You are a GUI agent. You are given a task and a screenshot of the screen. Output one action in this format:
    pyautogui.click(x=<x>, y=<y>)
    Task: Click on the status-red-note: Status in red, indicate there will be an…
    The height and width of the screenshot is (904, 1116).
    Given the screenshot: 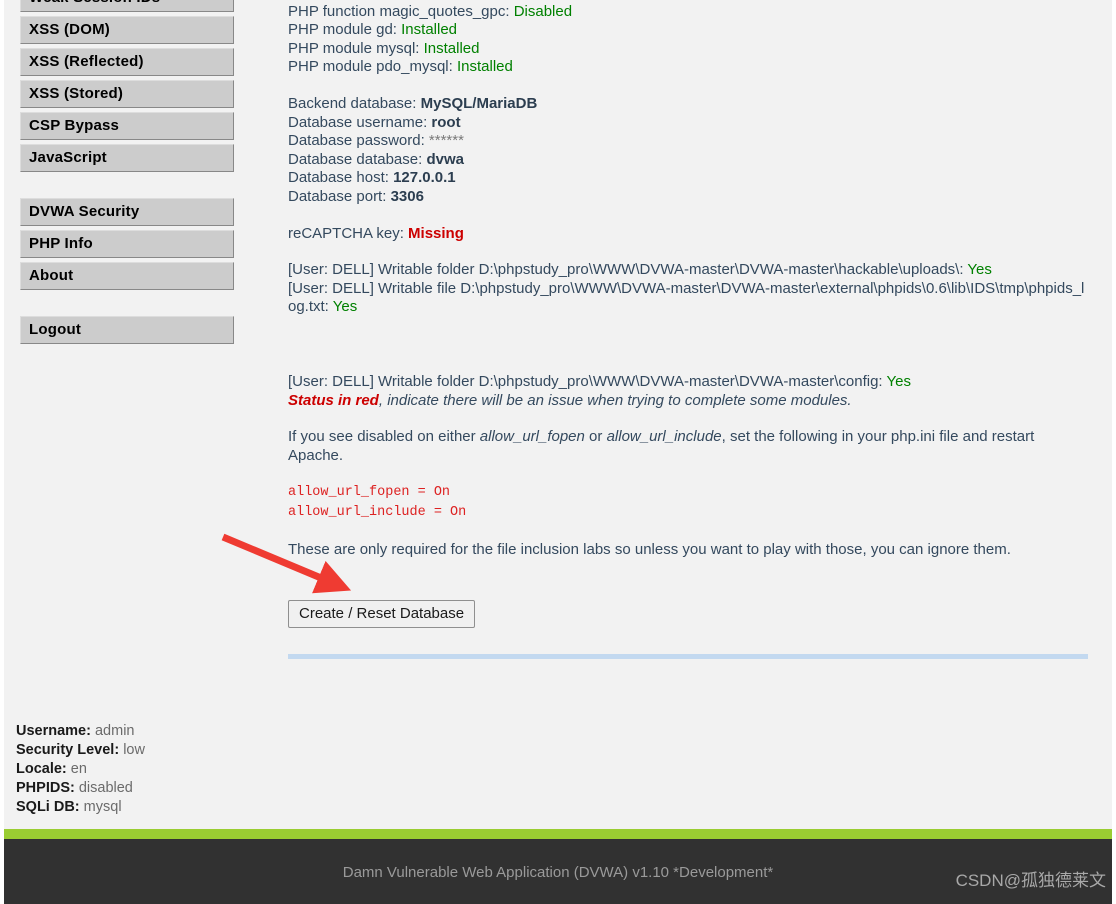 What is the action you would take?
    pyautogui.click(x=688, y=401)
    